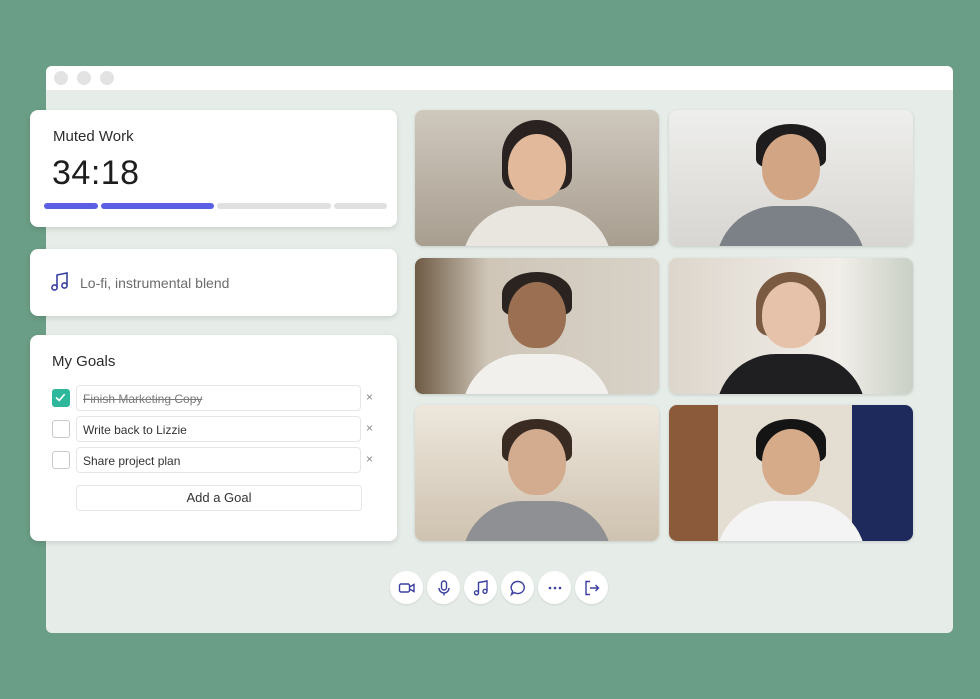  What do you see at coordinates (213, 168) in the screenshot?
I see `session-timer-card: Muted Work 34:18` at bounding box center [213, 168].